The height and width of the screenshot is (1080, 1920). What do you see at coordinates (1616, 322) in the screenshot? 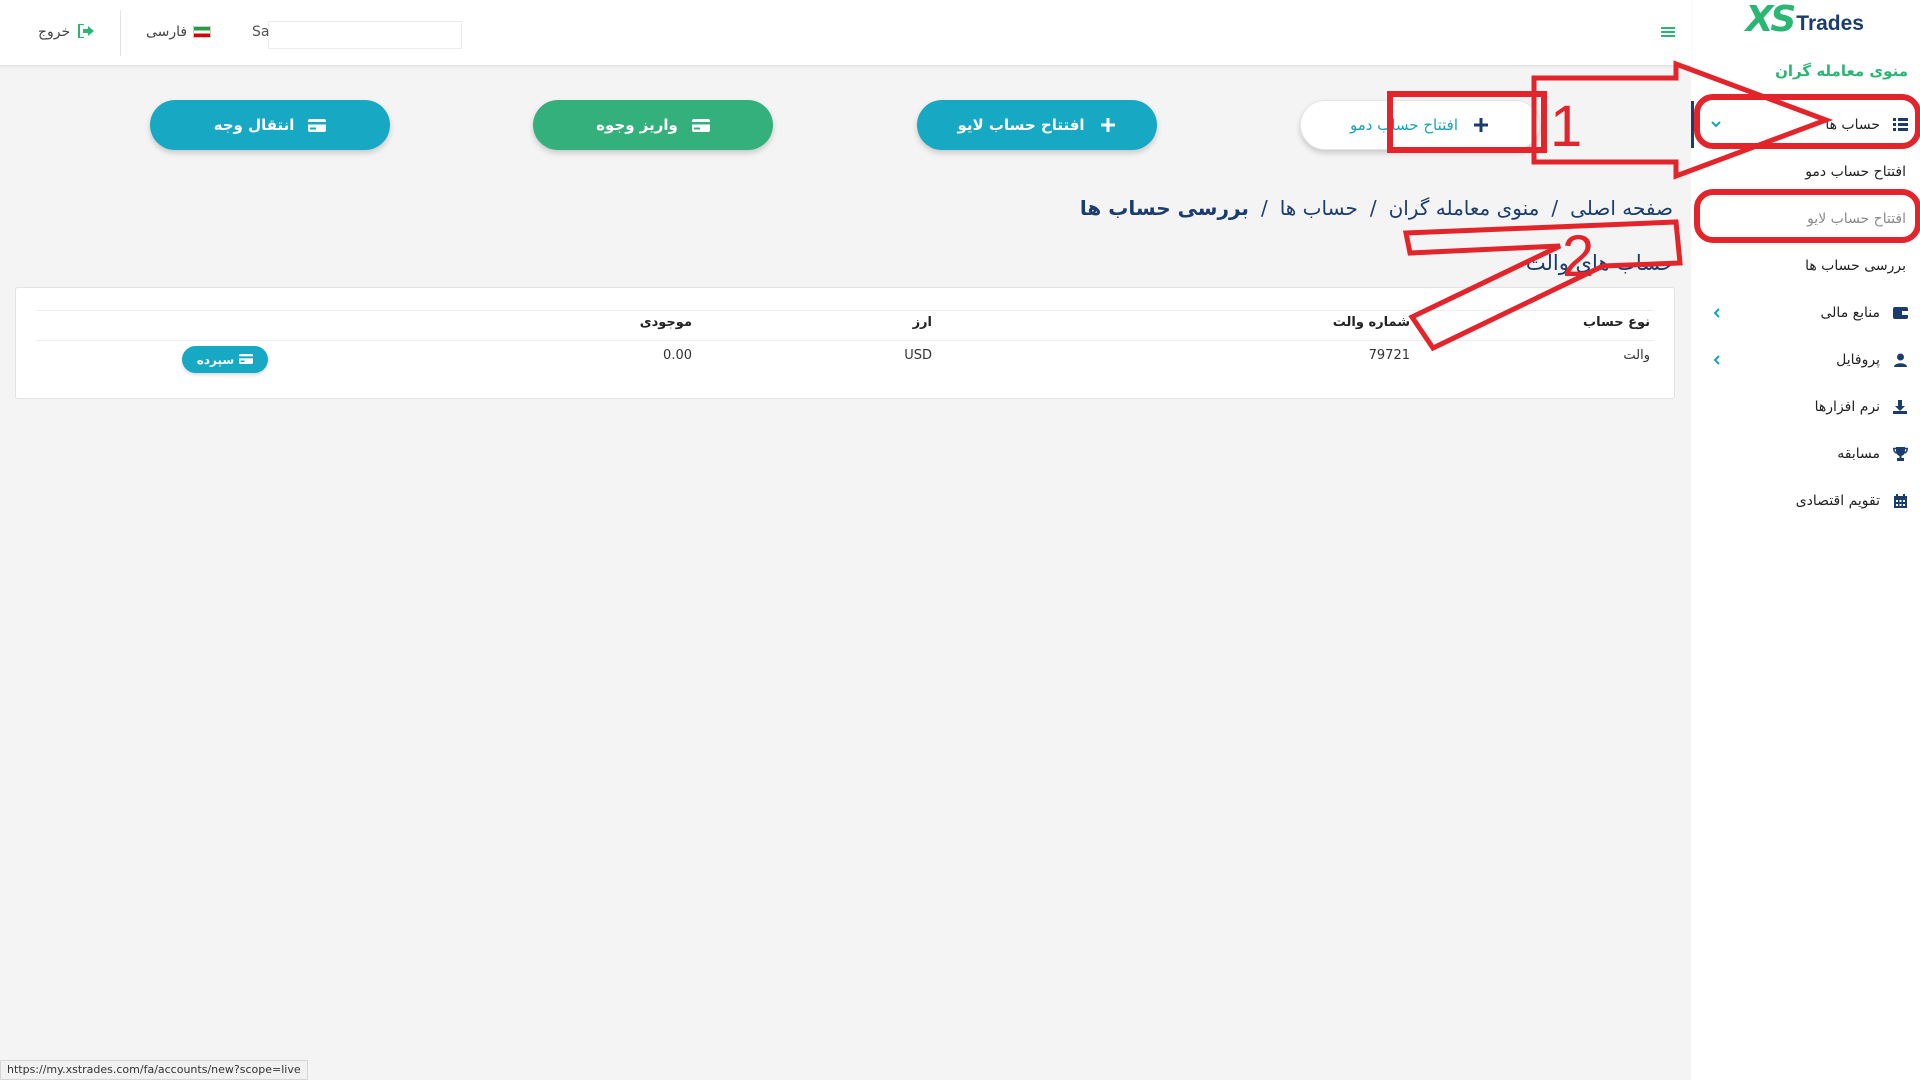
I see `column-header-account-type: نوع حساب` at bounding box center [1616, 322].